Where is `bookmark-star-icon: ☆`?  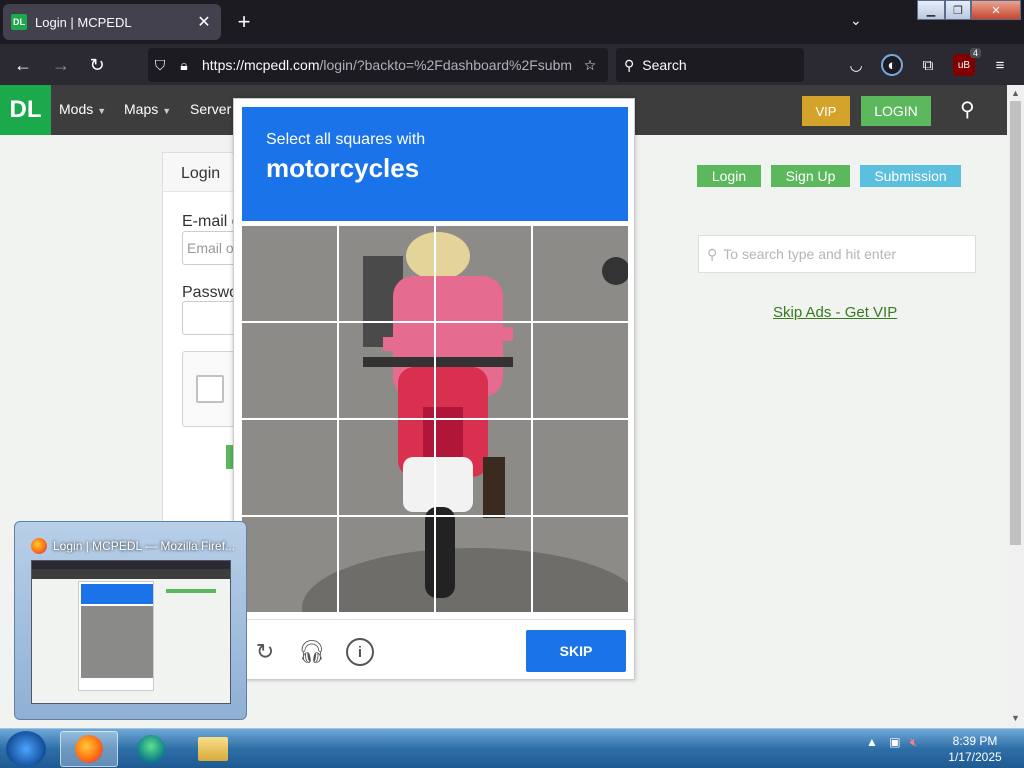
bookmark-star-icon: ☆ is located at coordinates (590, 65).